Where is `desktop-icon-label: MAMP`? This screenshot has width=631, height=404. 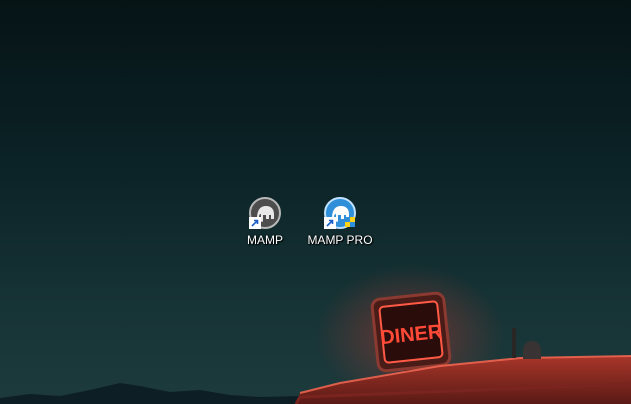 desktop-icon-label: MAMP is located at coordinates (265, 240).